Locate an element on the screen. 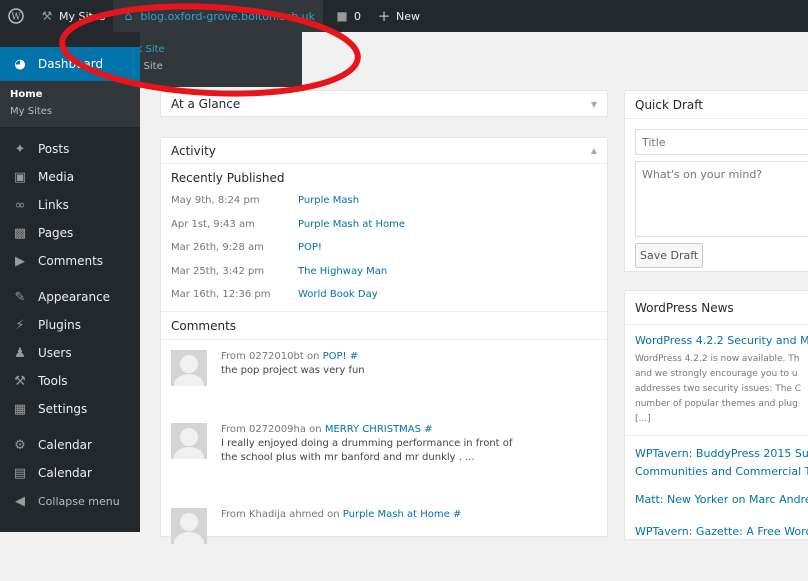 The image size is (808, 581). sidebar-item-settings: ▦ Settings is located at coordinates (70, 409).